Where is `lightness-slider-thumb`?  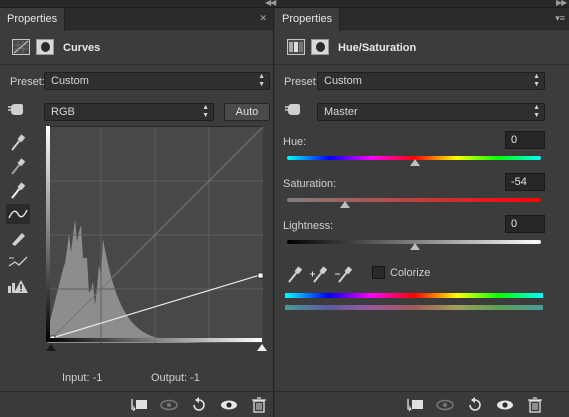 lightness-slider-thumb is located at coordinates (415, 246).